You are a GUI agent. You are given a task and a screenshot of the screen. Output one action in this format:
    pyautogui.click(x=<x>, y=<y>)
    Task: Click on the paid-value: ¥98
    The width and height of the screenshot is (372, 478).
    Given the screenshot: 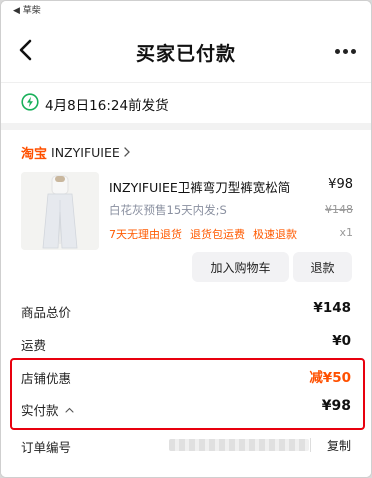 What is the action you would take?
    pyautogui.click(x=336, y=406)
    